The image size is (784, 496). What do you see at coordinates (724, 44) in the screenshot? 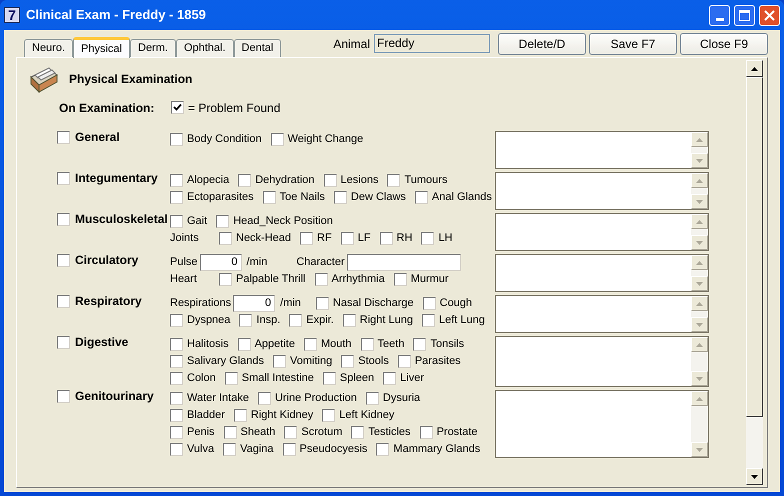
I see `action-button: Close F9` at bounding box center [724, 44].